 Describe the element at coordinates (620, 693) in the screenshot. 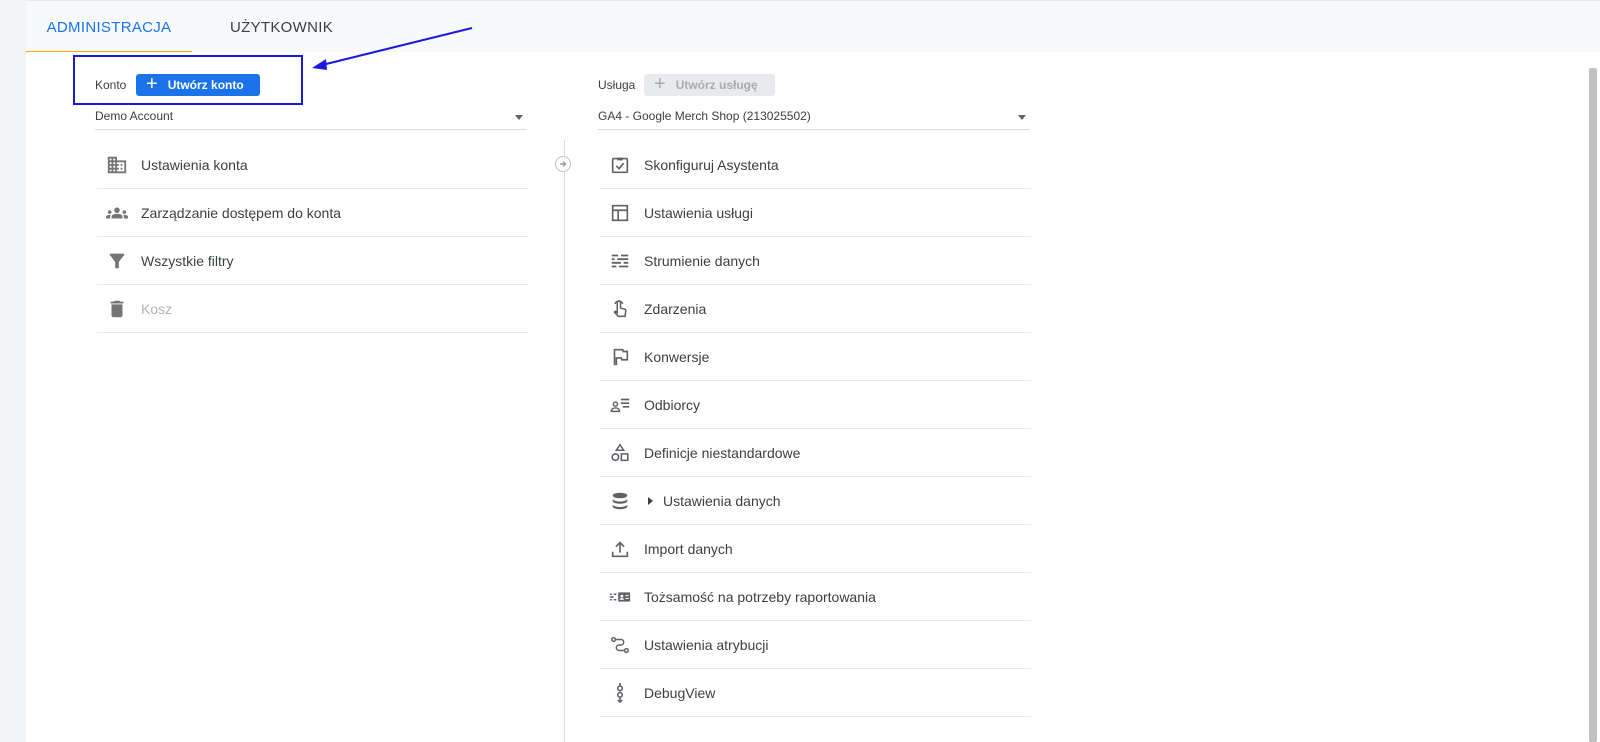

I see `debug-icon` at that location.